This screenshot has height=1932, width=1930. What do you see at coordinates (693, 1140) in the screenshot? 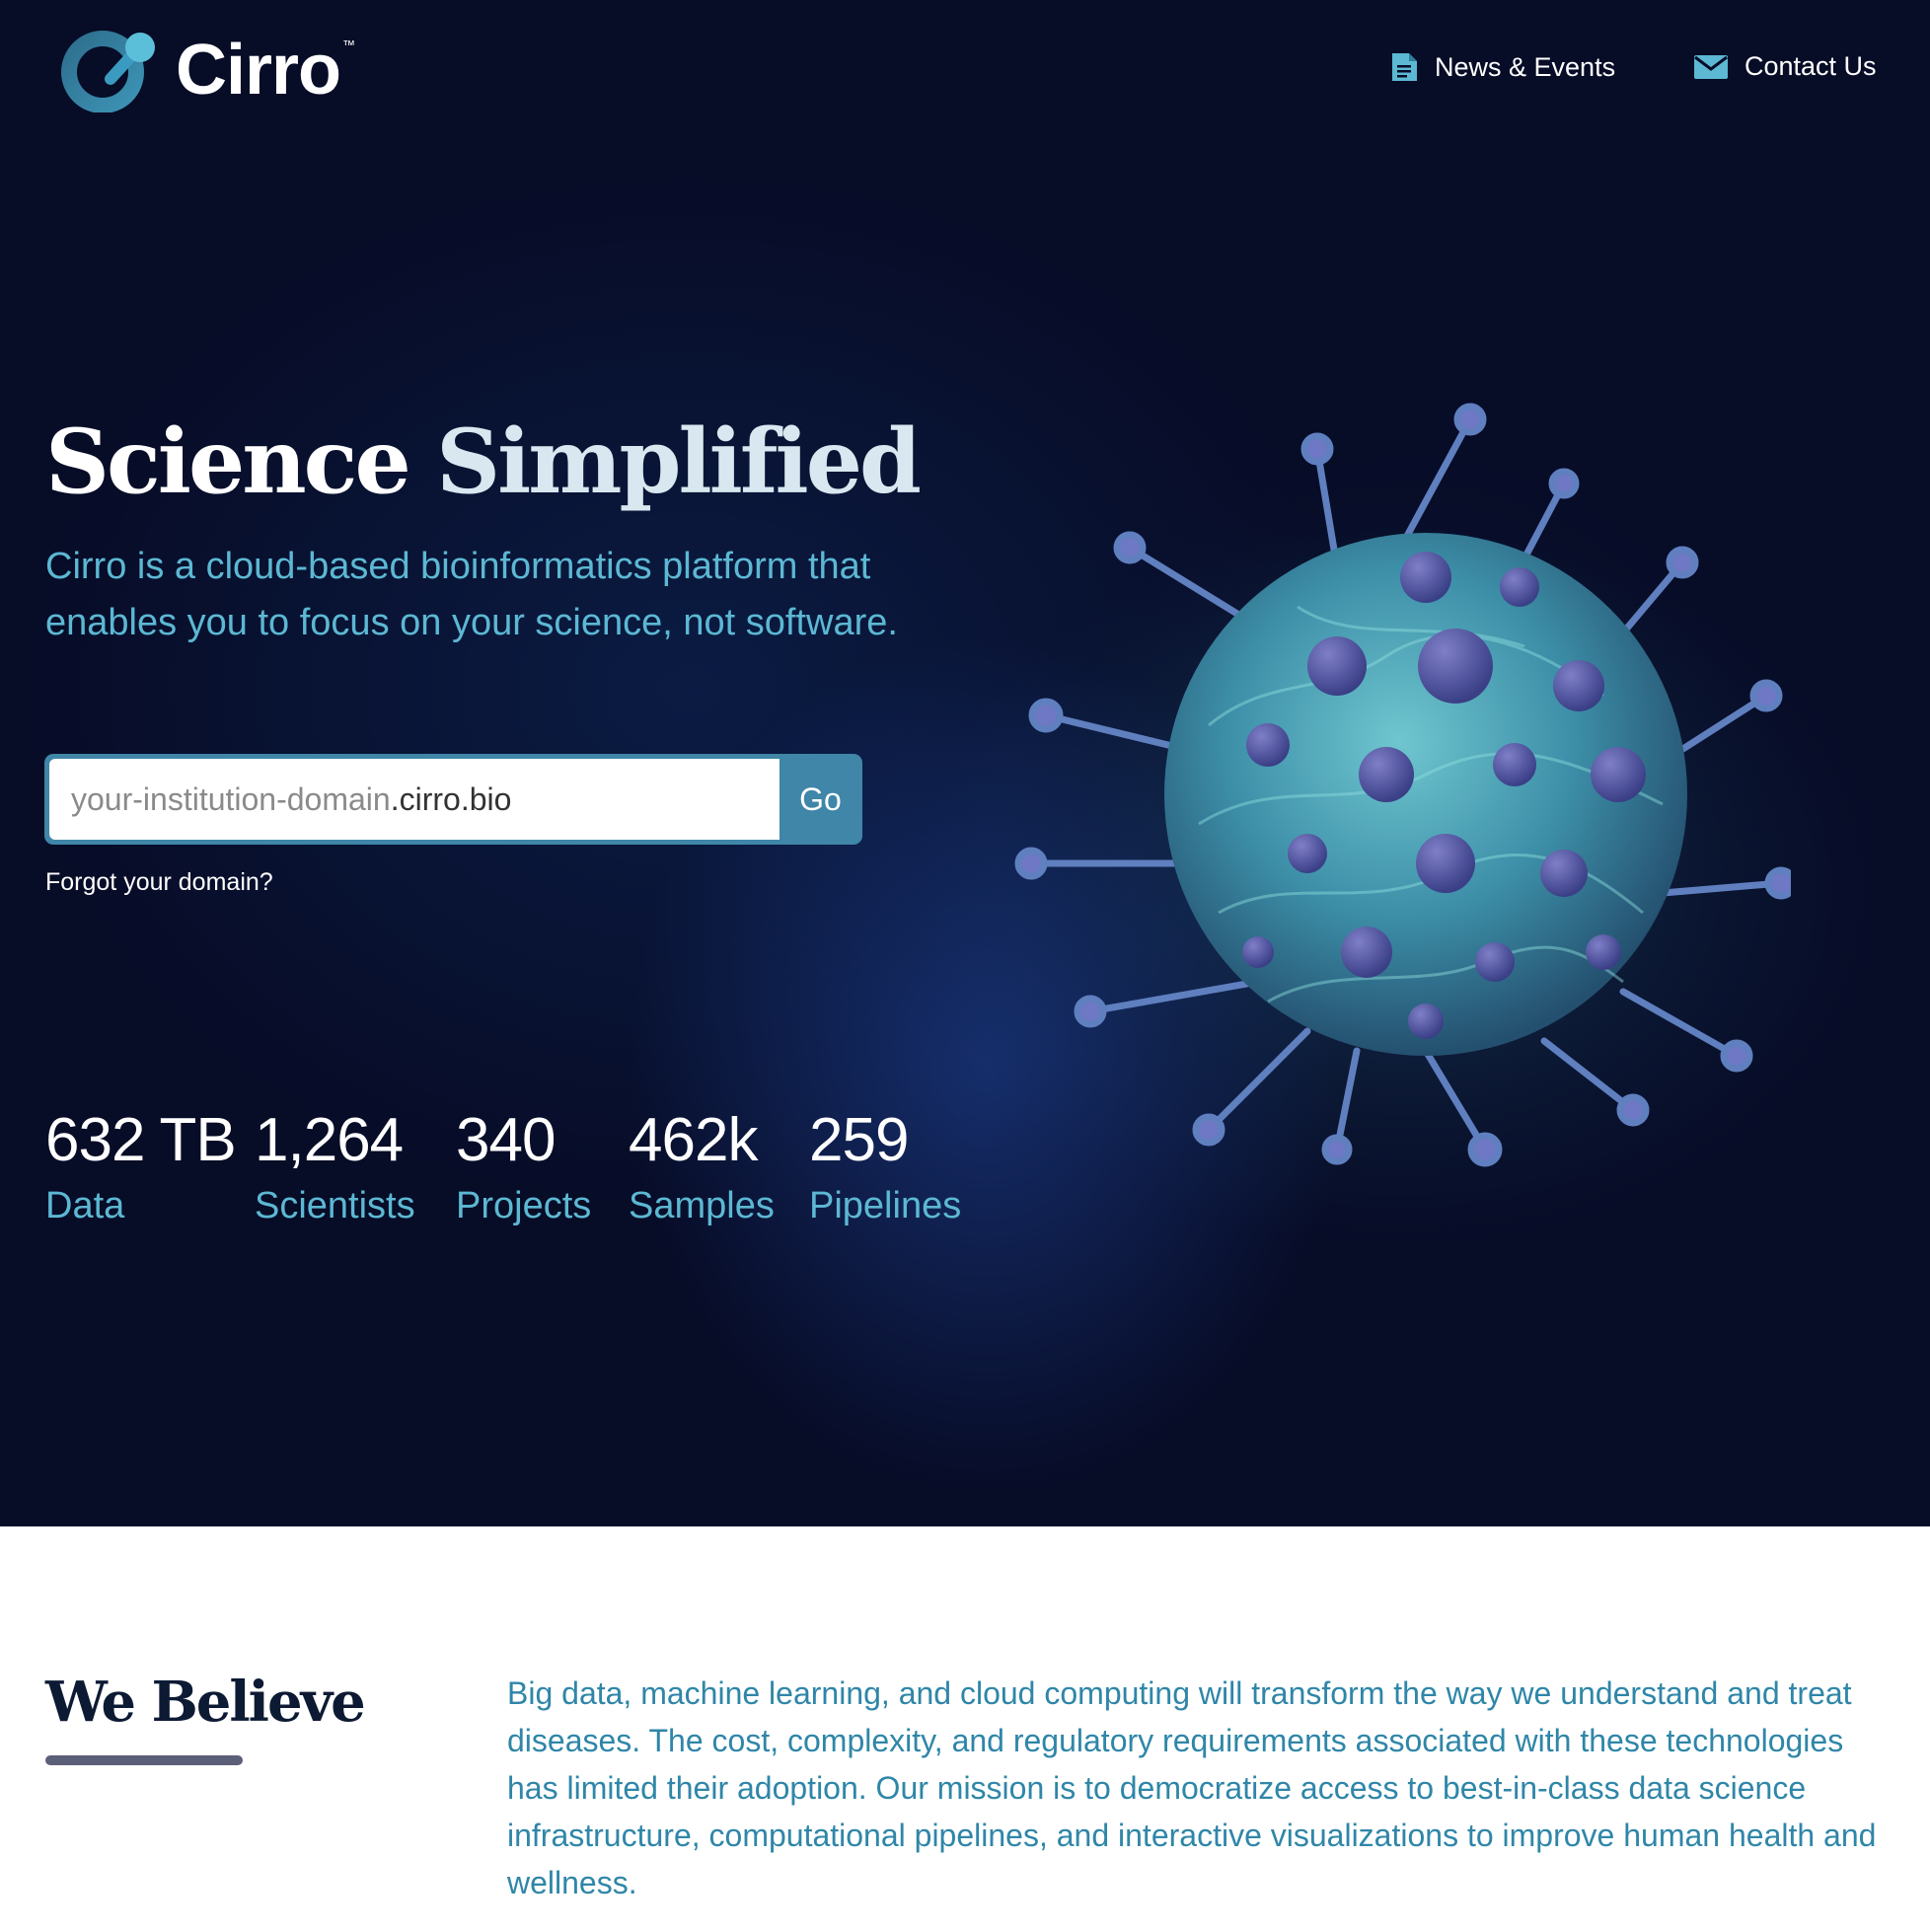
I see `stat-value: 462k` at bounding box center [693, 1140].